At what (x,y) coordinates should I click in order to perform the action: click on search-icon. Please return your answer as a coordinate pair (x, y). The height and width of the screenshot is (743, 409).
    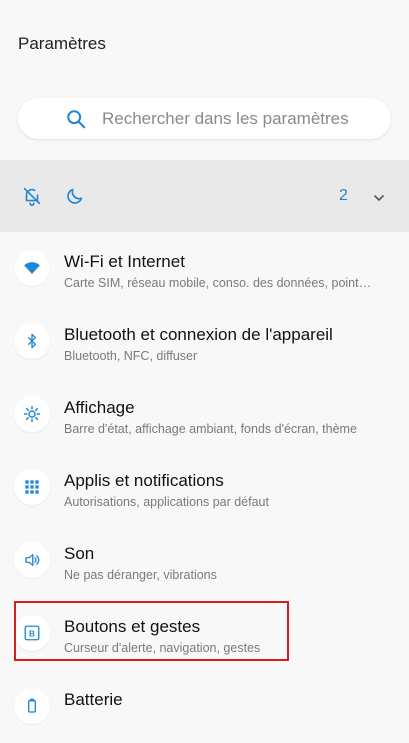
    Looking at the image, I should click on (76, 119).